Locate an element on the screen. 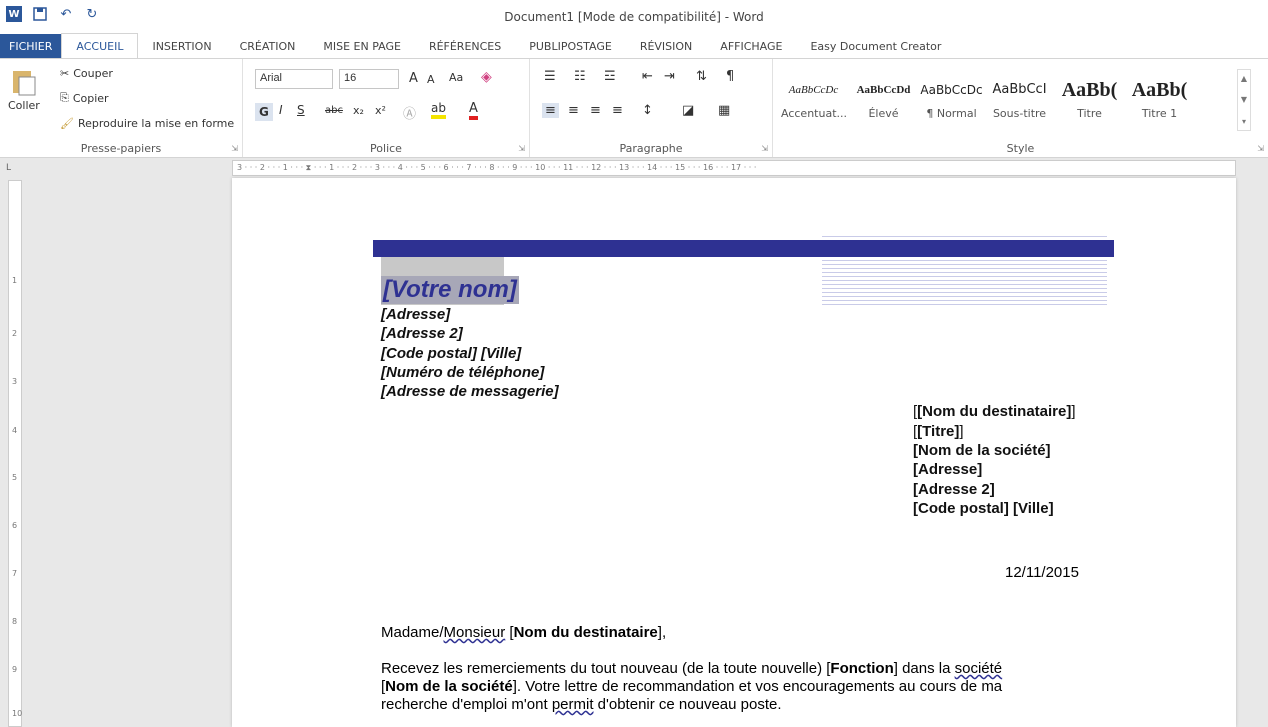 The height and width of the screenshot is (727, 1268). tab-fichier: FICHIER is located at coordinates (31, 46).